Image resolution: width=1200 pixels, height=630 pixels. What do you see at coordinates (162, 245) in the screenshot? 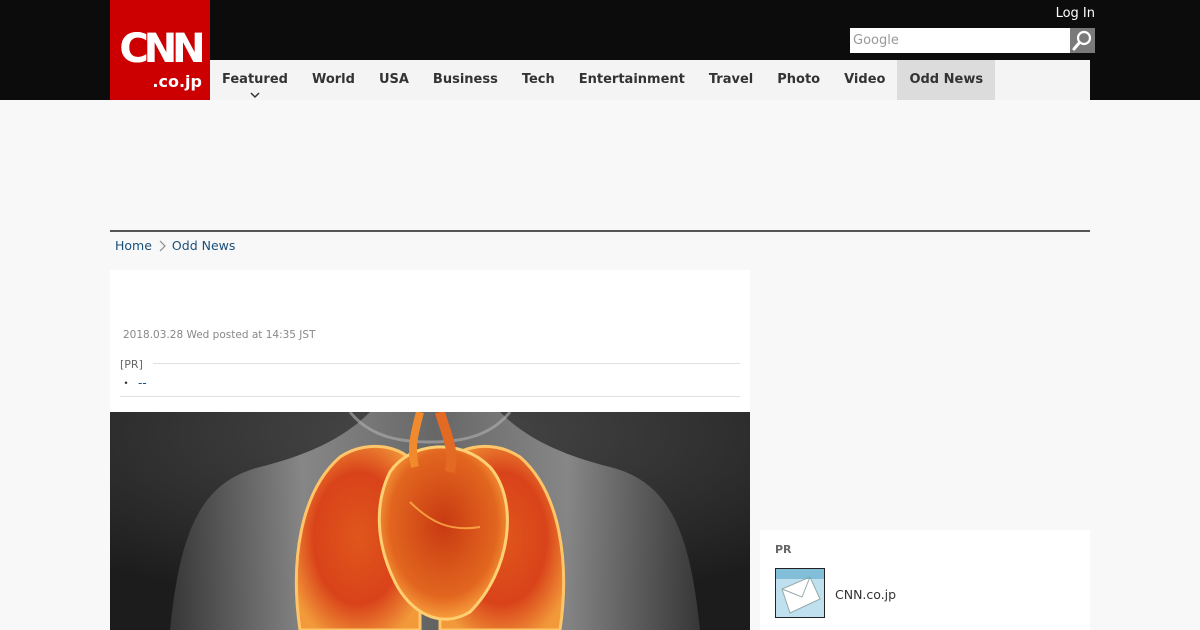
I see `chevron-right-icon` at bounding box center [162, 245].